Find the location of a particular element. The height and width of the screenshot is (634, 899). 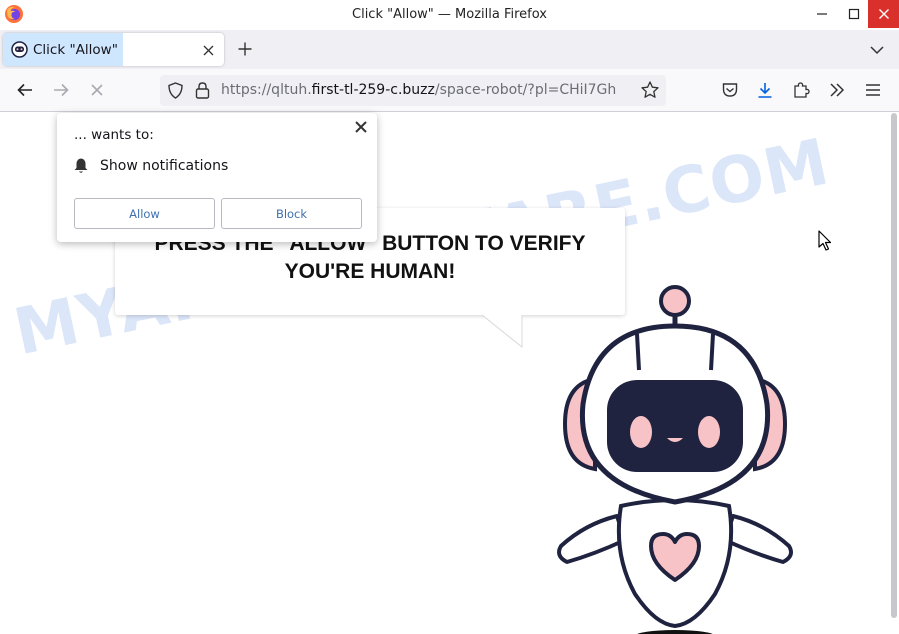

forward-button is located at coordinates (61, 90).